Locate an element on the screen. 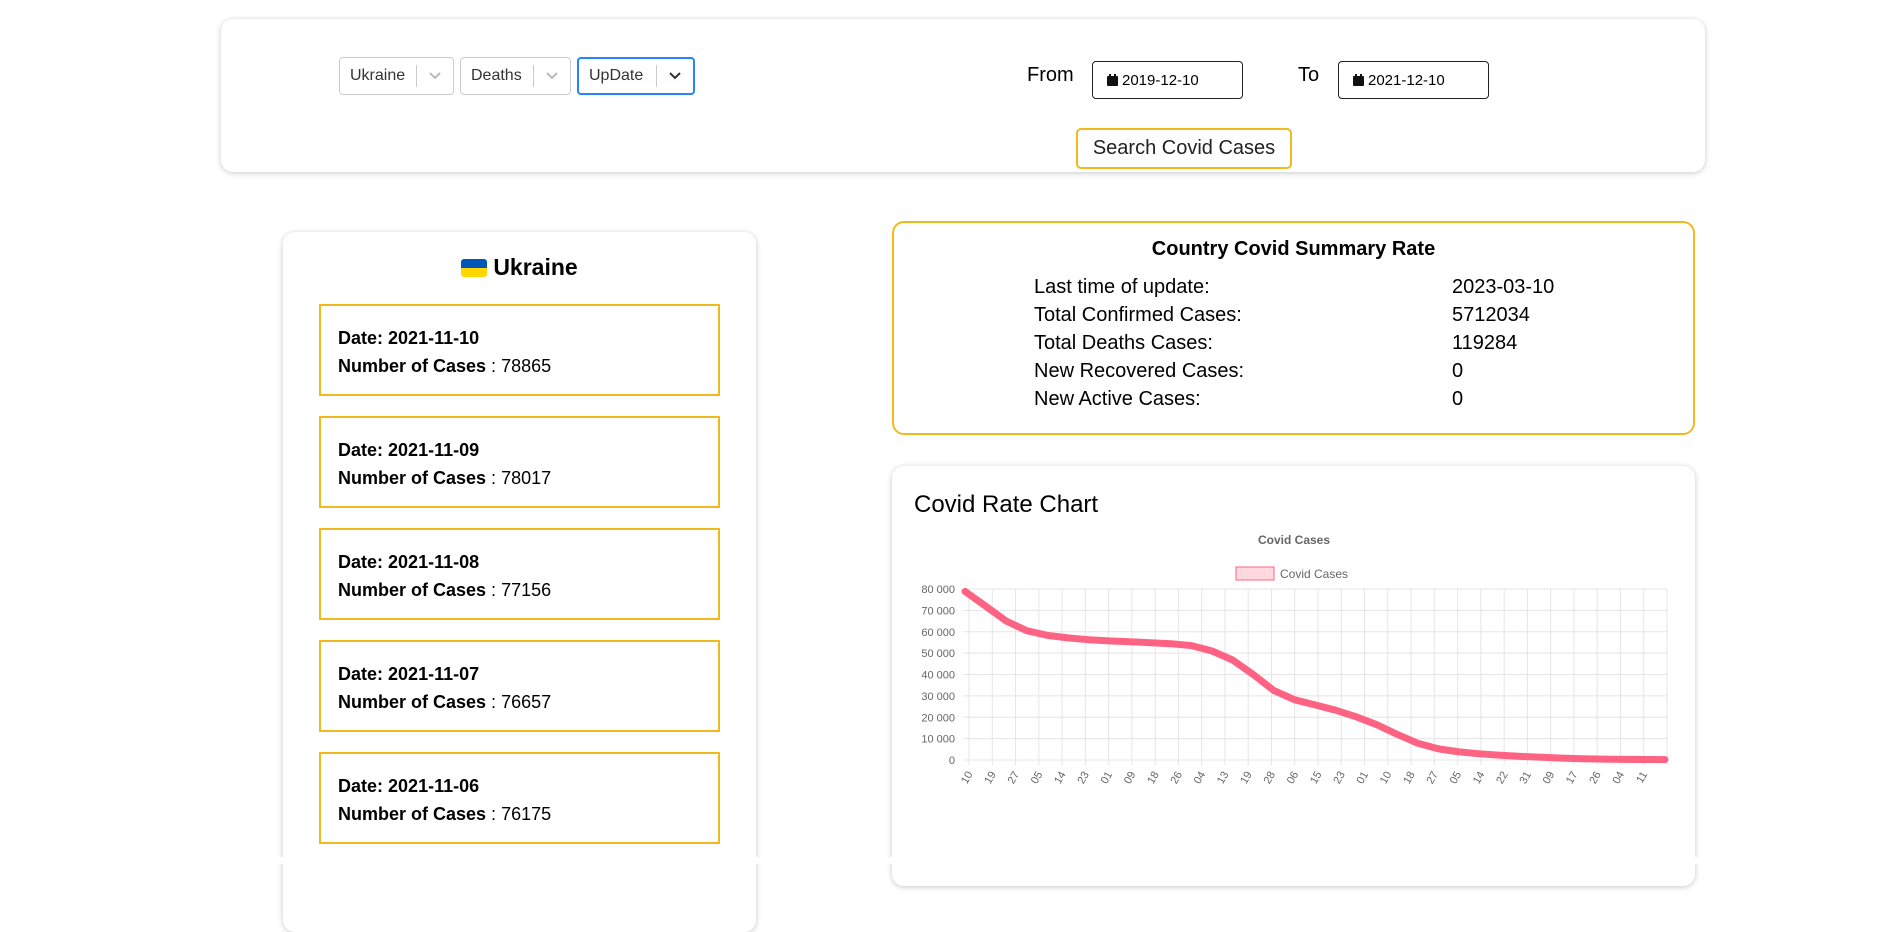 The width and height of the screenshot is (1884, 932). y-tick-label: 20 000 is located at coordinates (938, 718).